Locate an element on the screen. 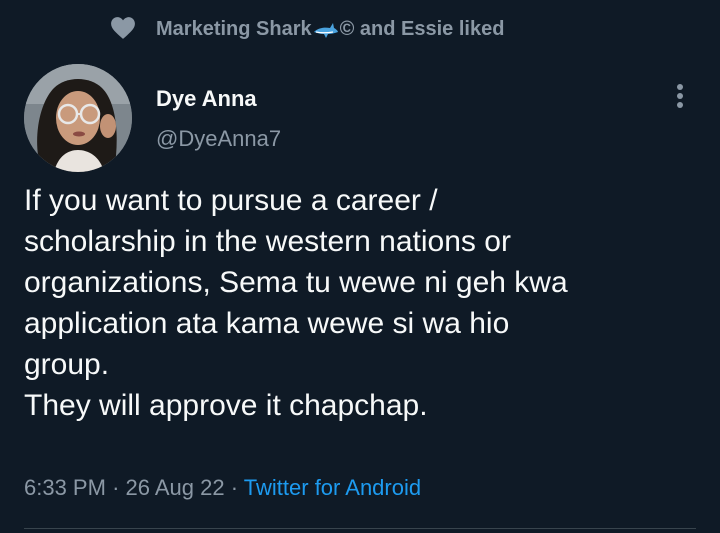  tweet-time: 6:33 PM is located at coordinates (65, 487).